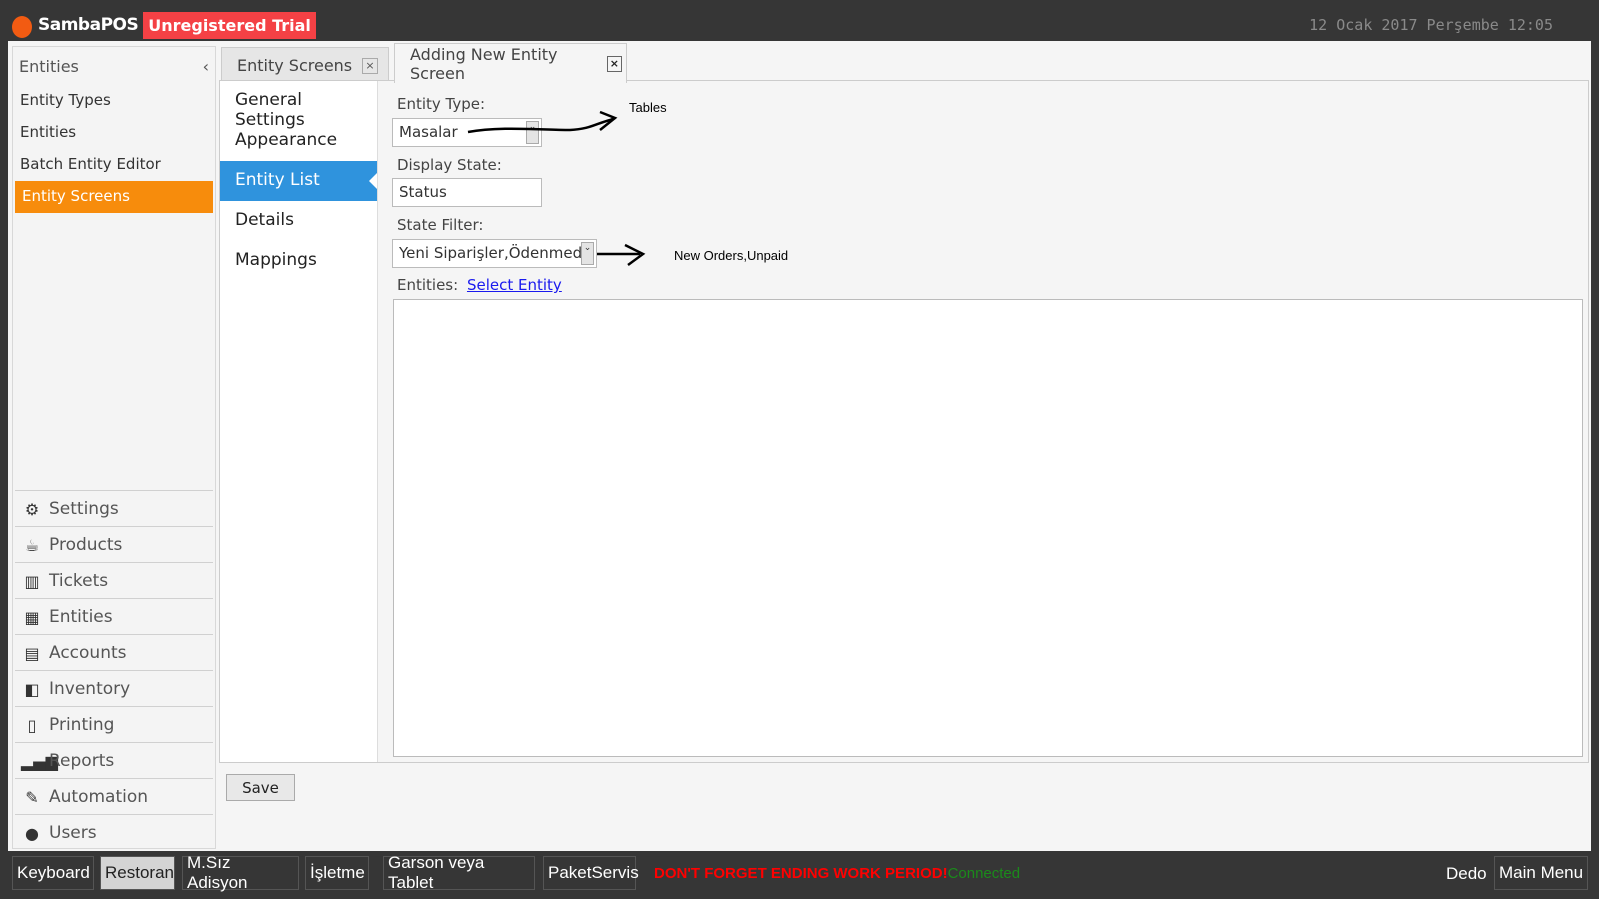  What do you see at coordinates (114, 66) in the screenshot?
I see `nav-header: Entities ‹` at bounding box center [114, 66].